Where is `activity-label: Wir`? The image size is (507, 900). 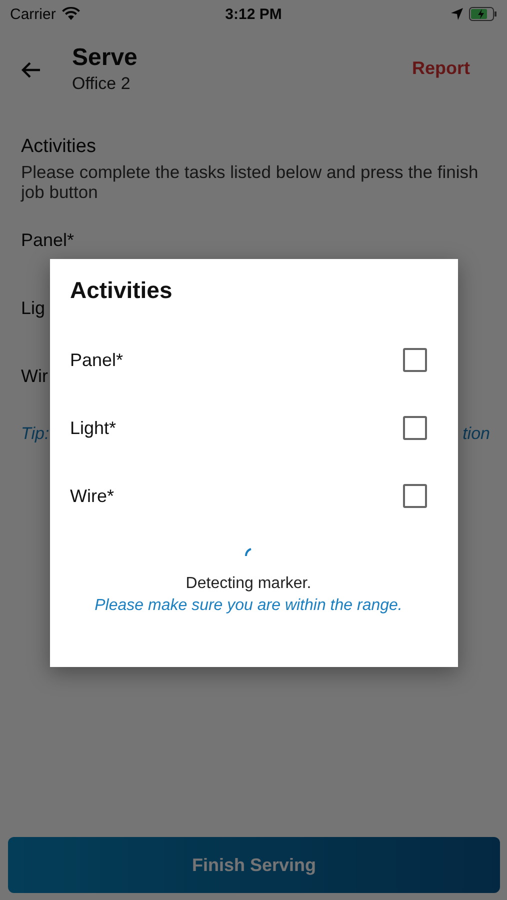 activity-label: Wir is located at coordinates (34, 376).